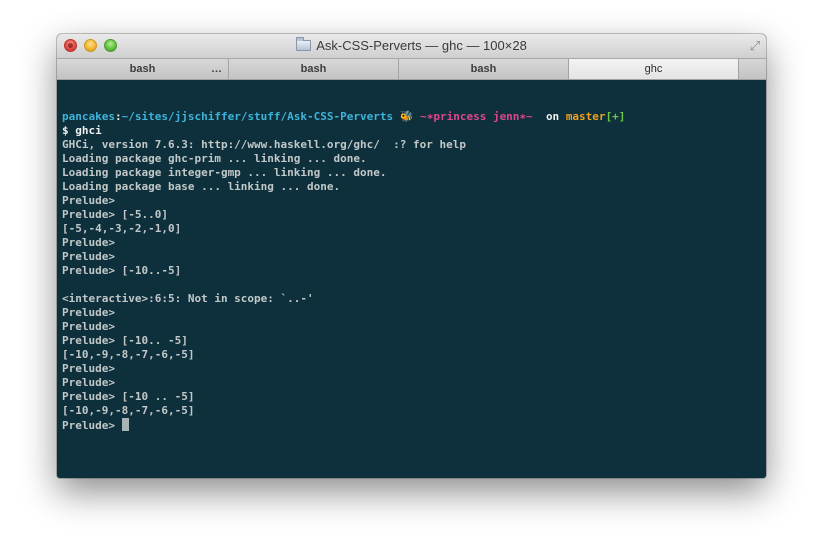 The width and height of the screenshot is (824, 558). I want to click on window-title: Ask-CSS-Perverts — ghc — 100×28, so click(411, 45).